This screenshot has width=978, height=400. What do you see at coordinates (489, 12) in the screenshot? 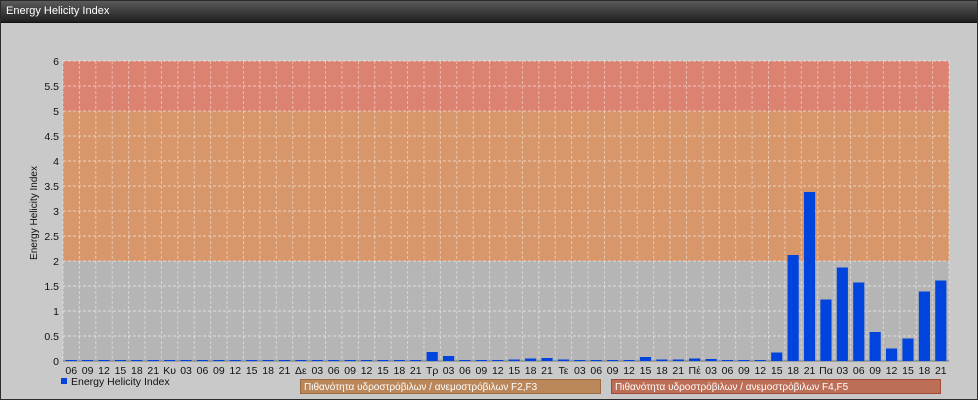
I see `title-bar: Energy Helicity Index` at bounding box center [489, 12].